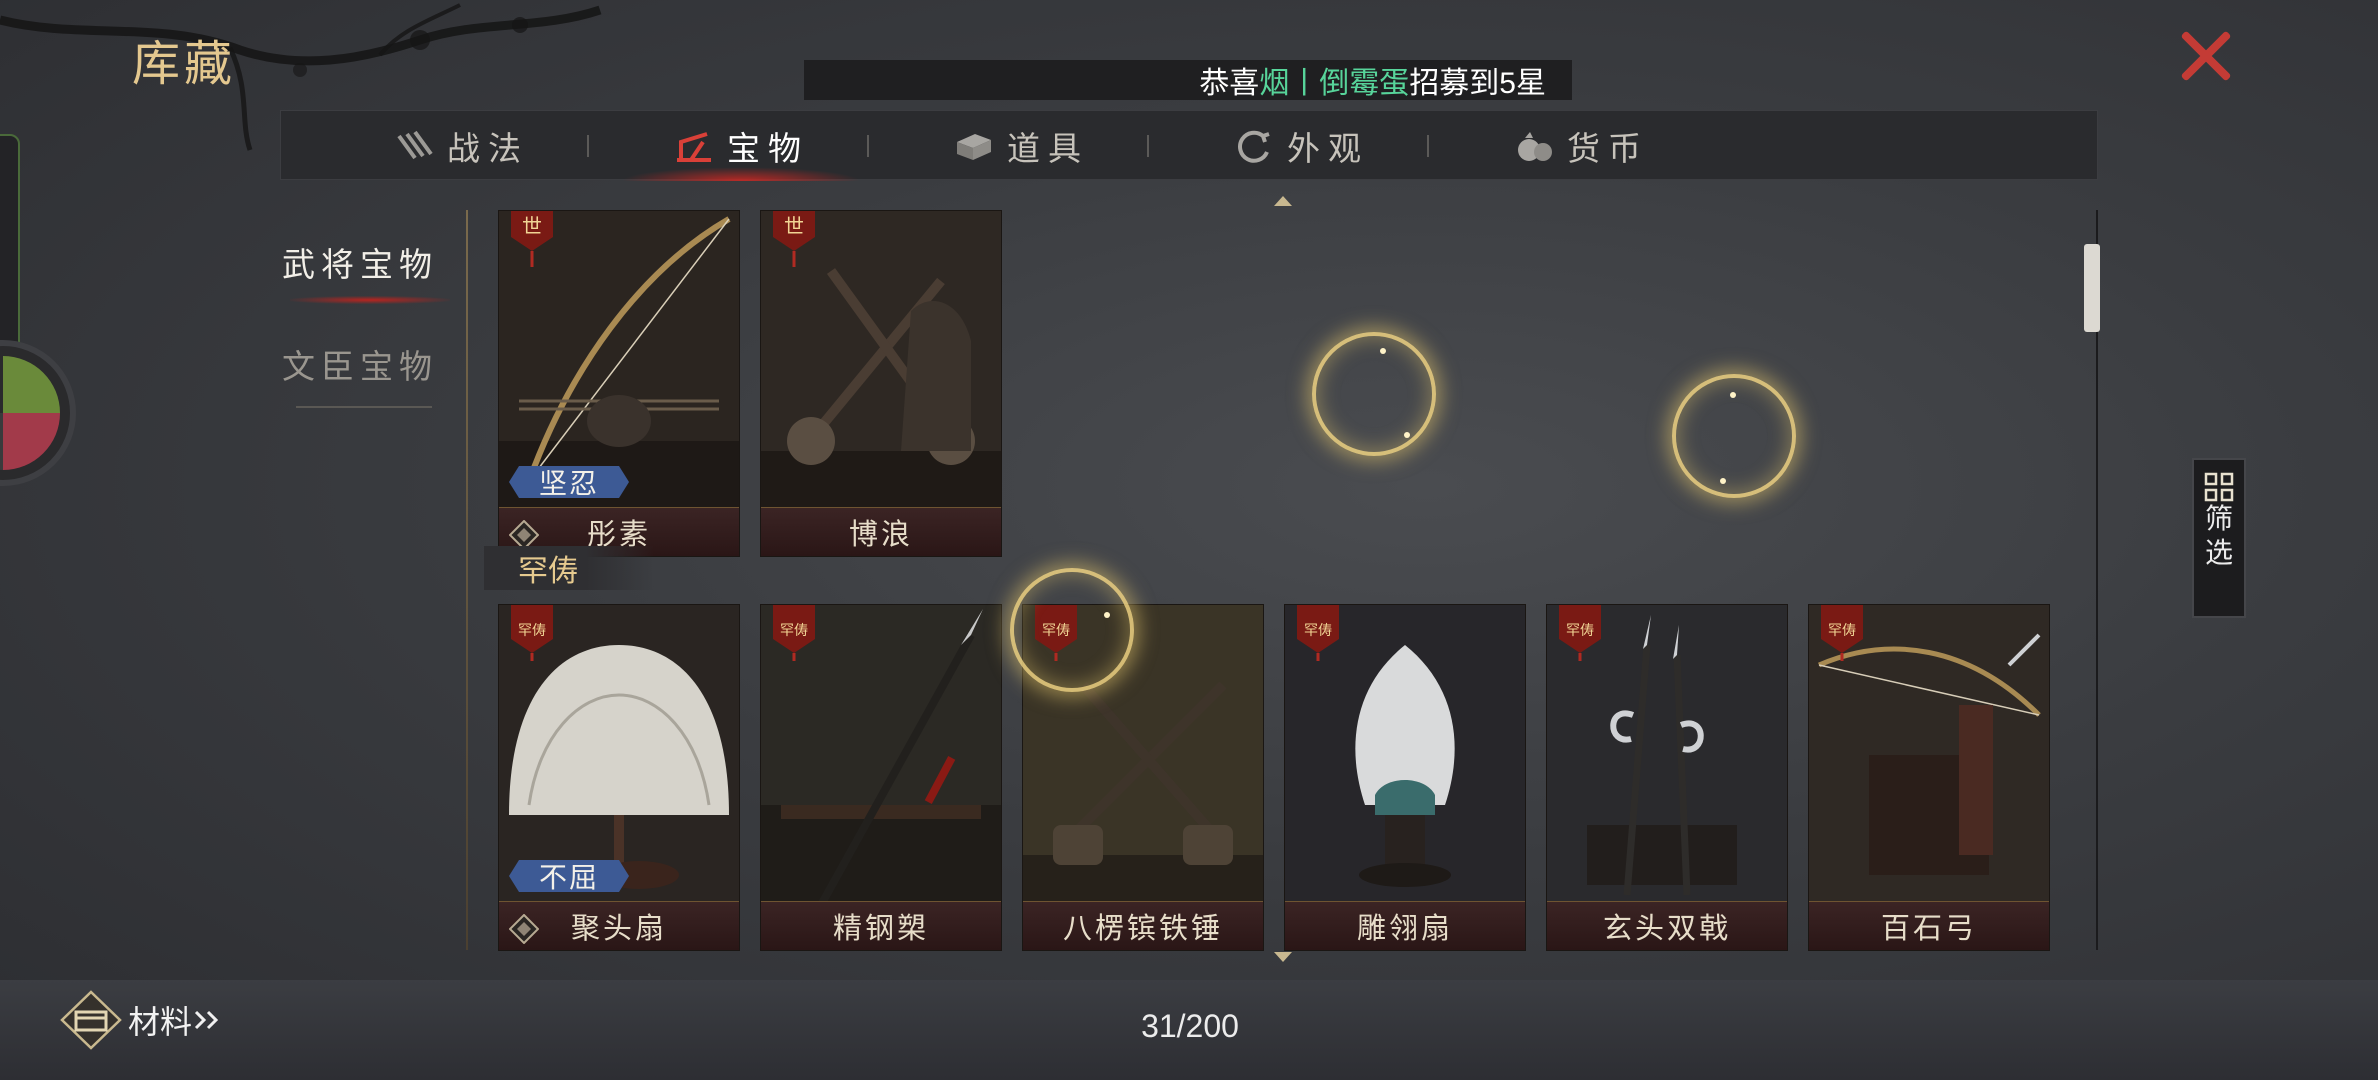 The height and width of the screenshot is (1080, 2378). What do you see at coordinates (768, 148) in the screenshot?
I see `tab-label: 宝物` at bounding box center [768, 148].